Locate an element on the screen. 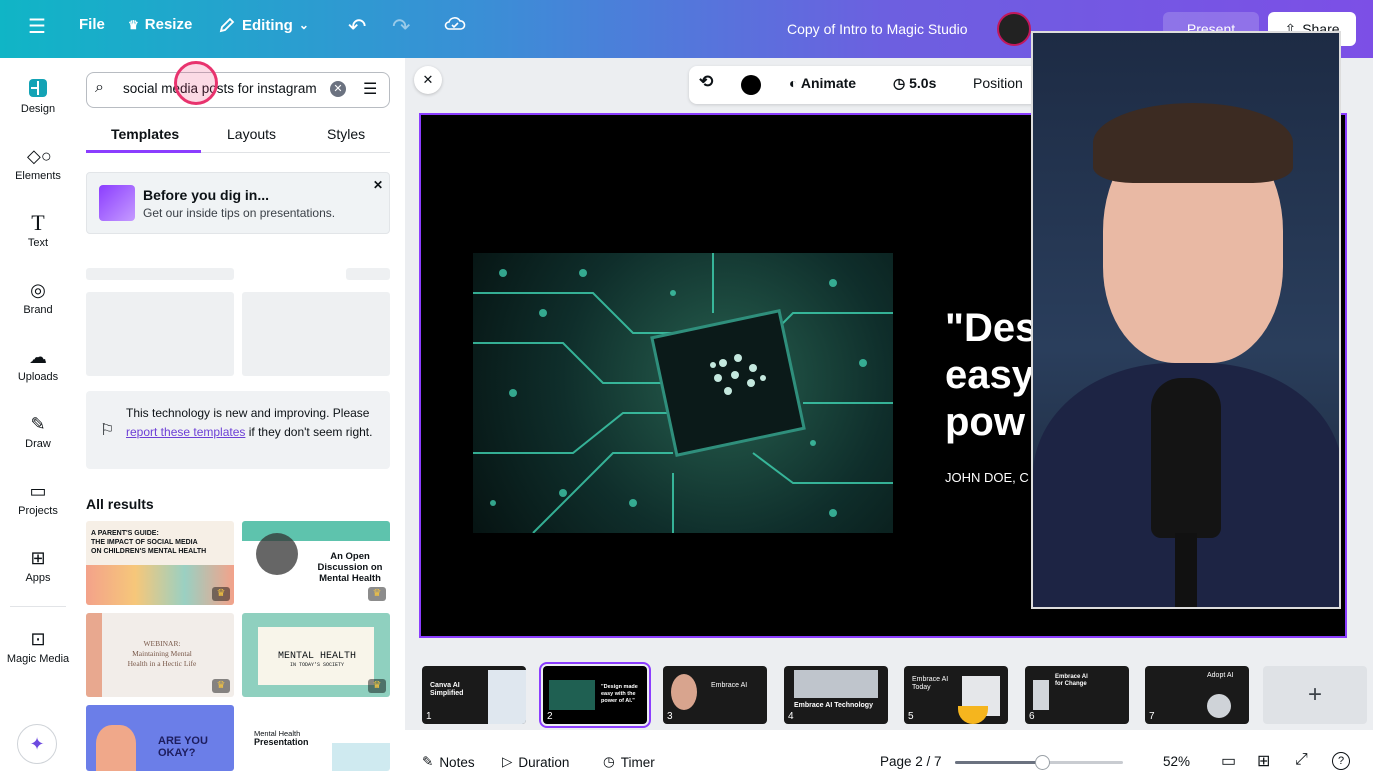 The width and height of the screenshot is (1373, 771). zoom-slider-track is located at coordinates (1039, 762).